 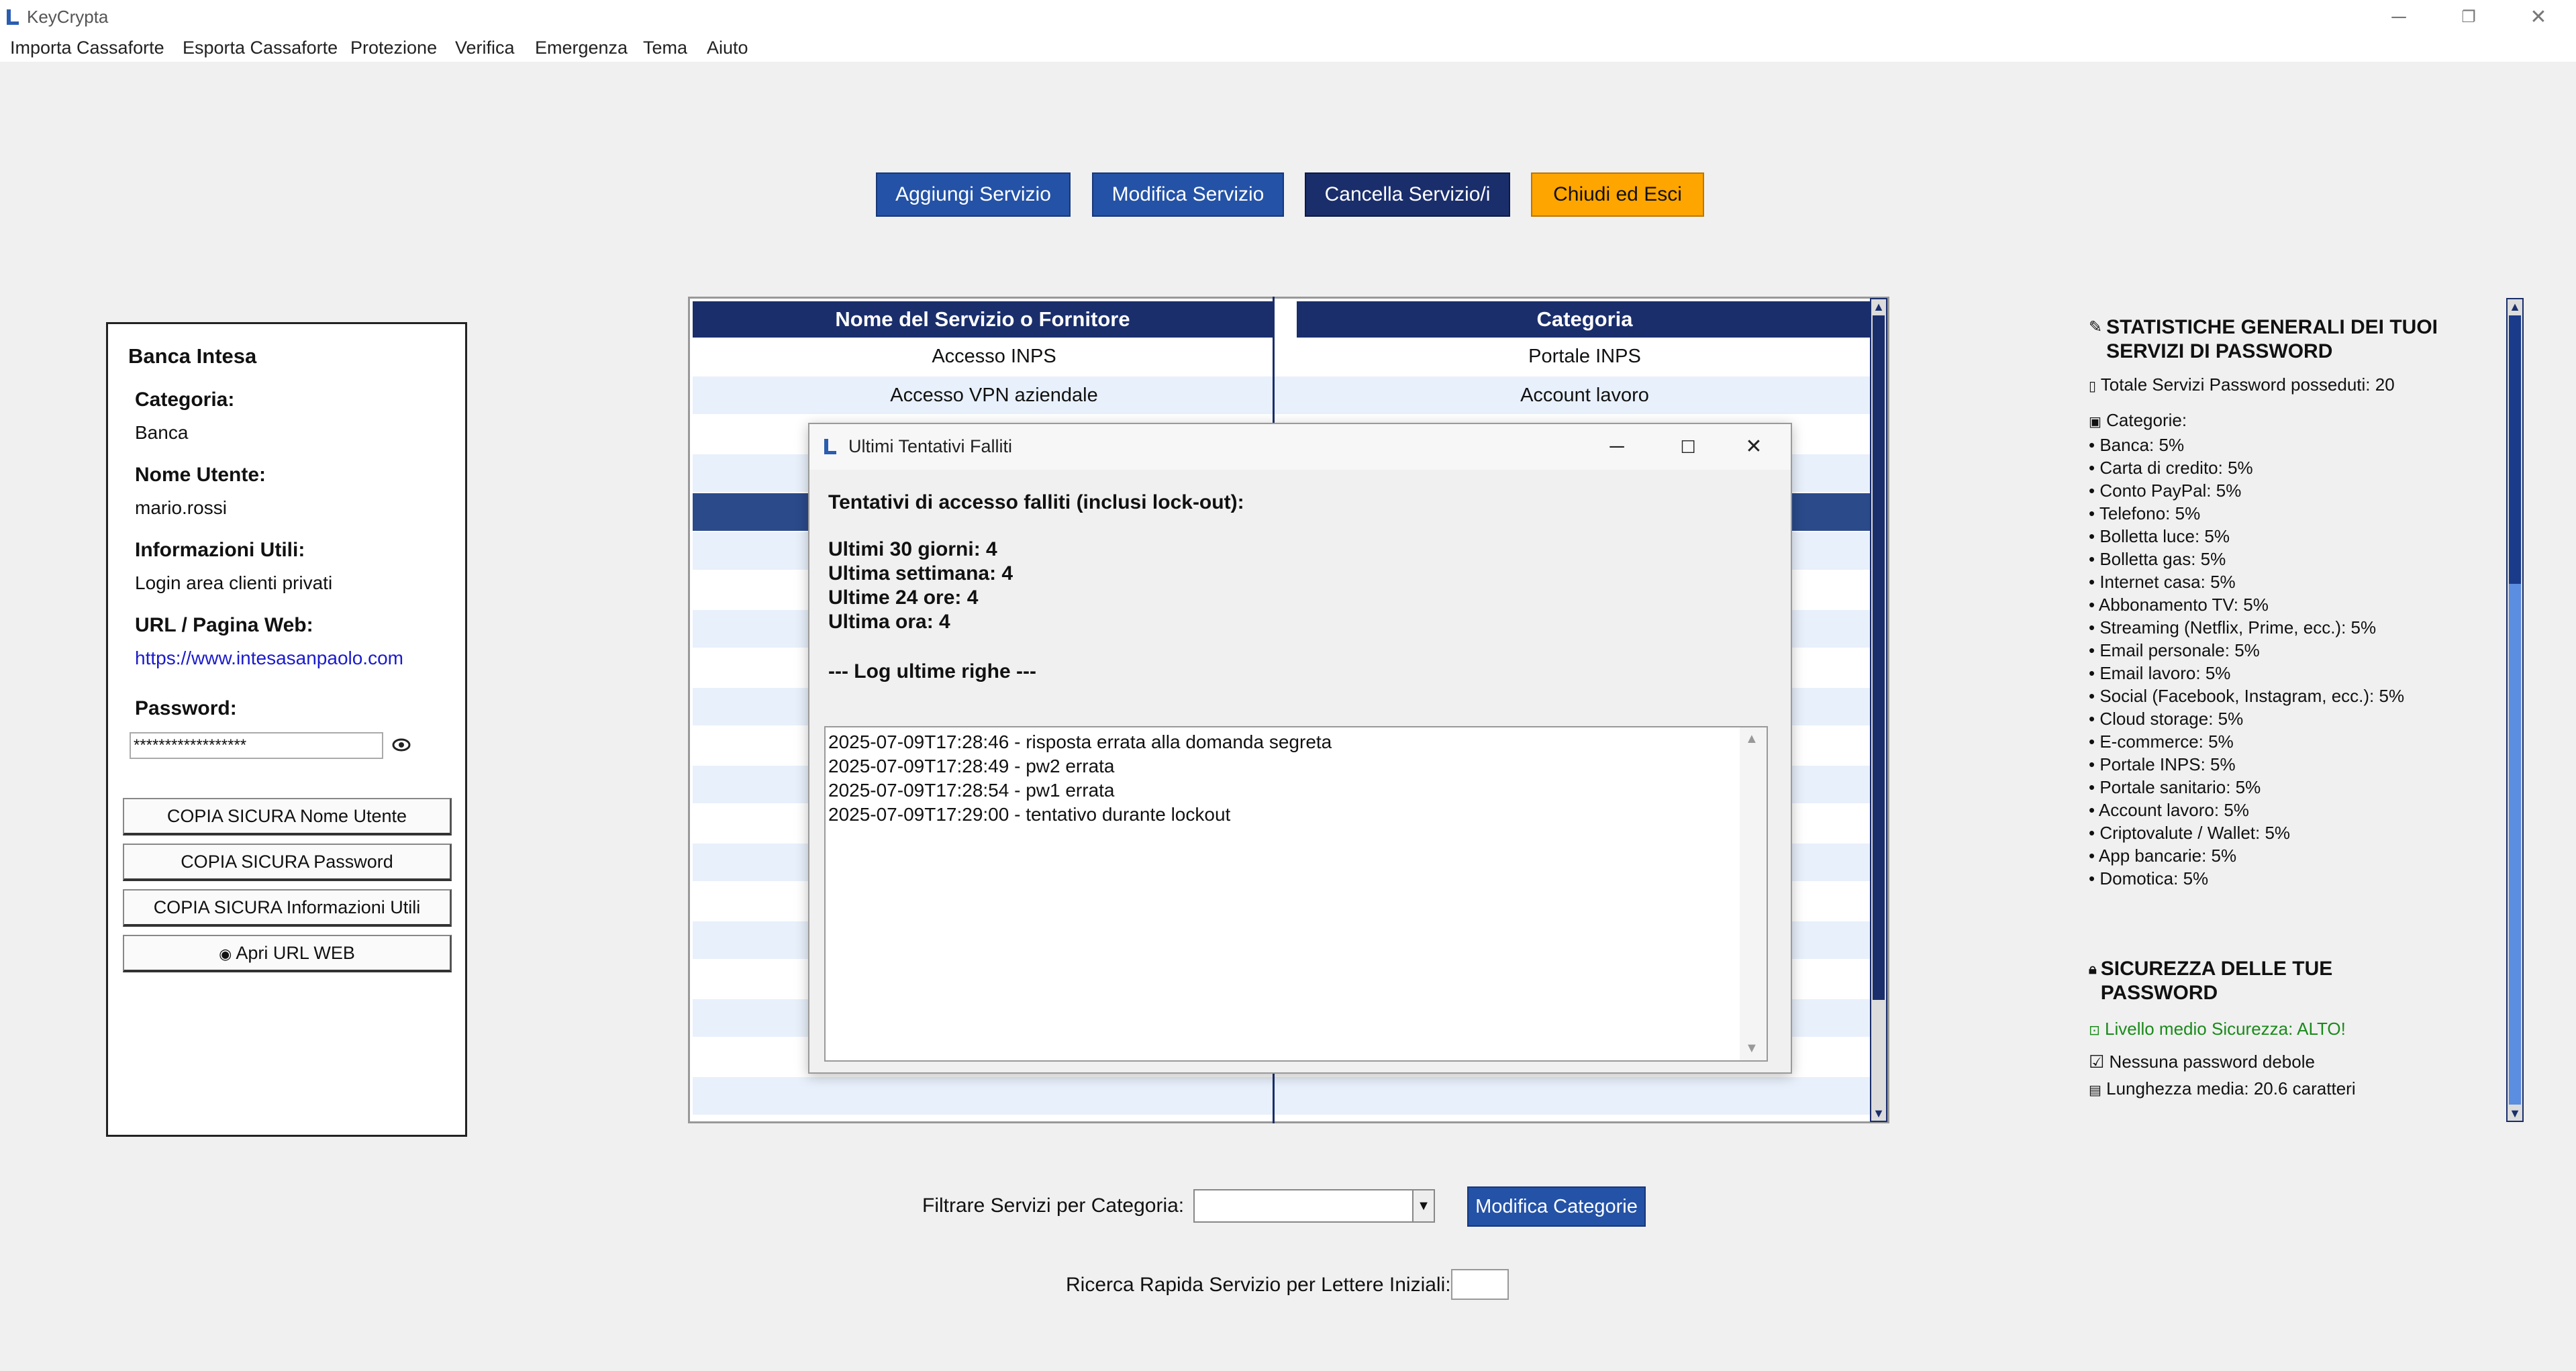 I want to click on username-label: Nome Utente:, so click(x=200, y=475).